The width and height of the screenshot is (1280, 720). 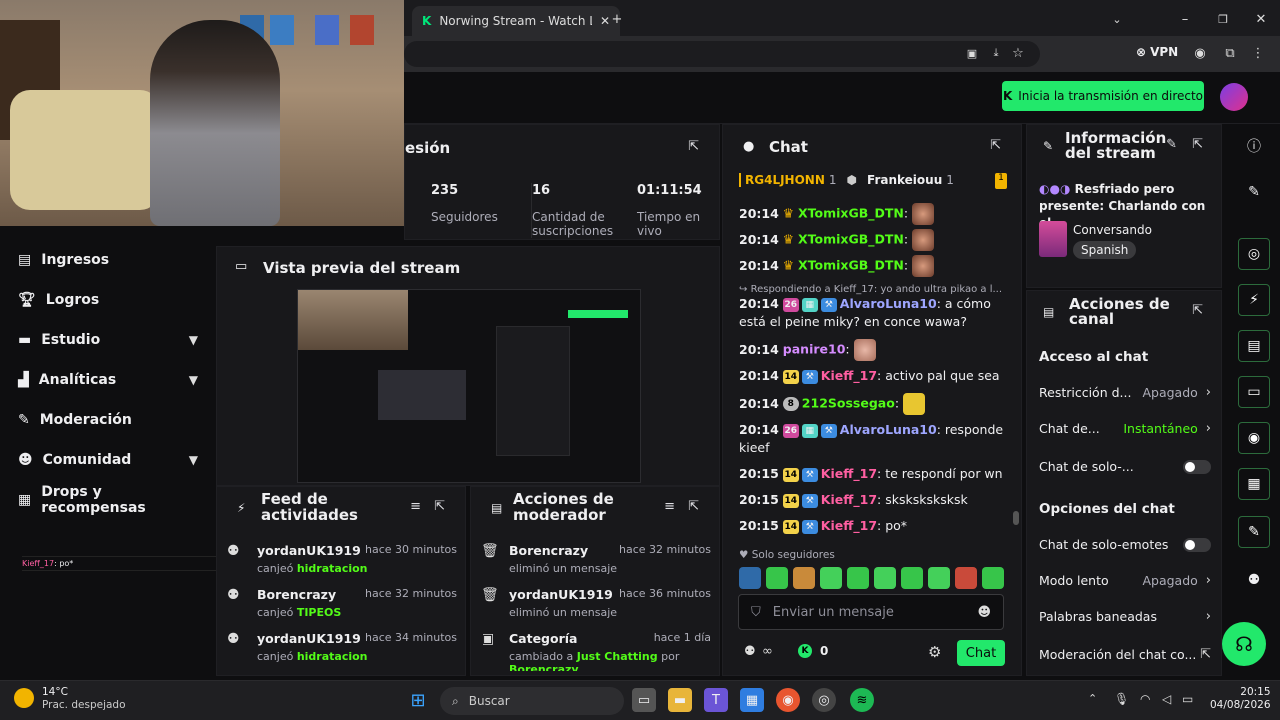 I want to click on sidebar-item-analiticas: ▟ Analíticas ▼, so click(x=108, y=380).